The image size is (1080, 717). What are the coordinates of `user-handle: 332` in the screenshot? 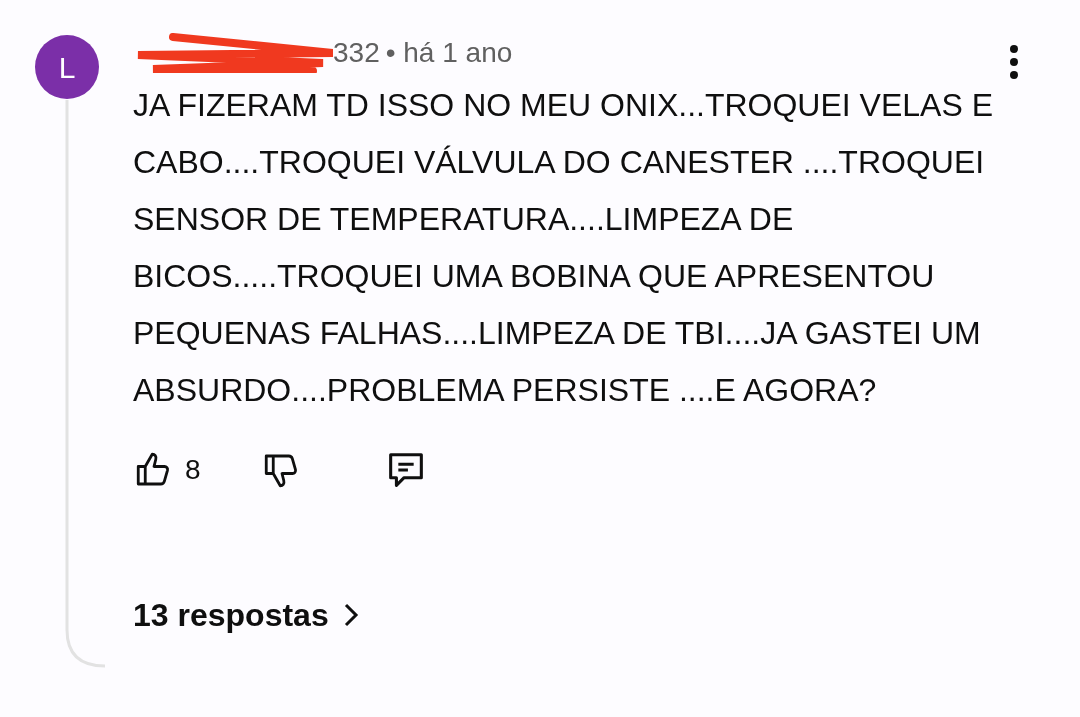 It's located at (356, 53).